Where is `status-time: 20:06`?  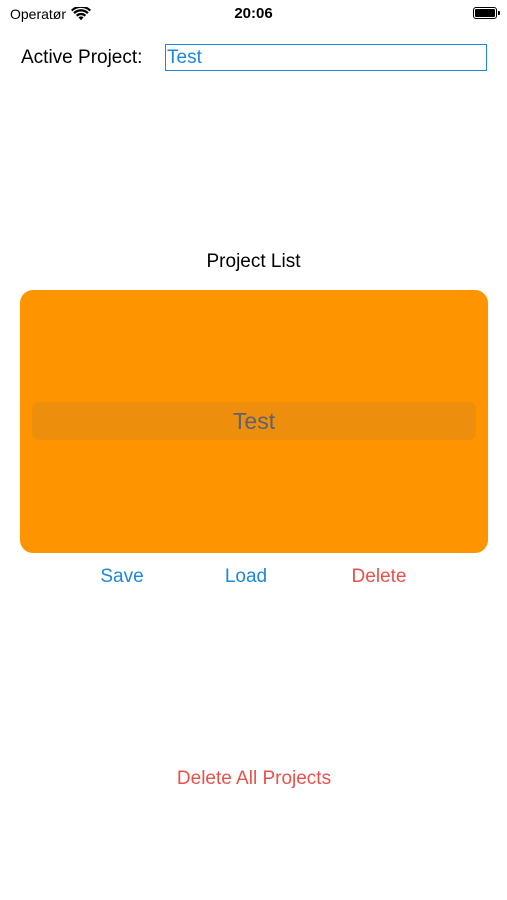
status-time: 20:06 is located at coordinates (253, 13).